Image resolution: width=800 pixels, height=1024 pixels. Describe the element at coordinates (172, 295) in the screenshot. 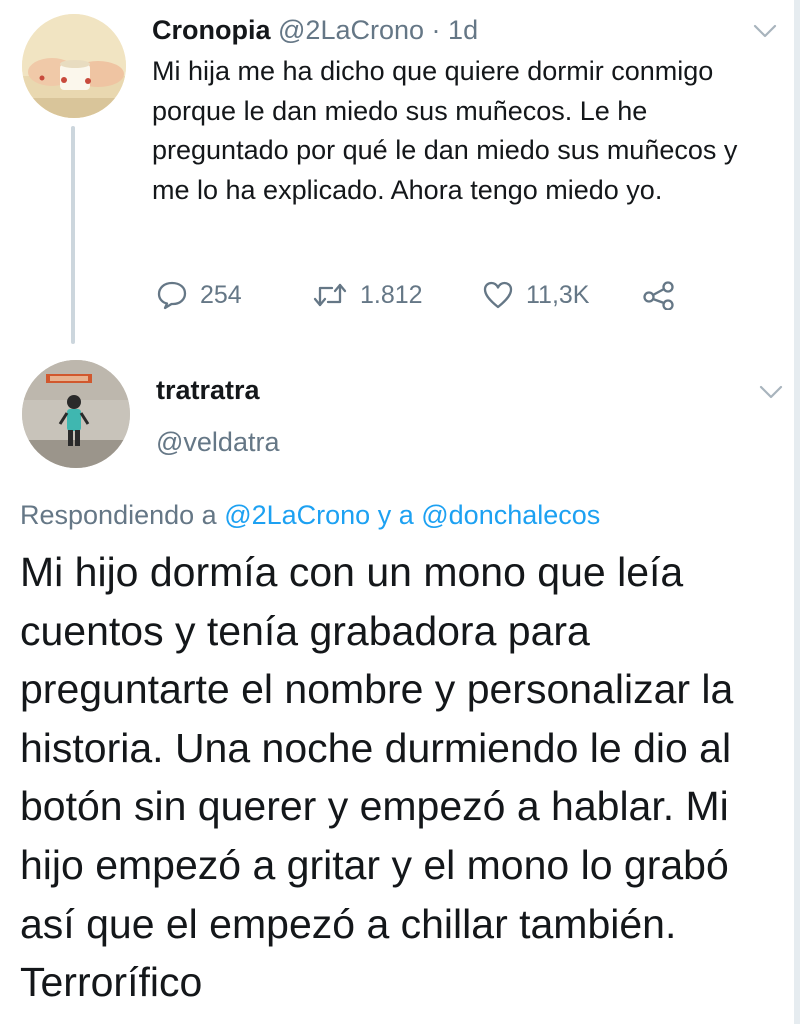

I see `reply-icon` at that location.